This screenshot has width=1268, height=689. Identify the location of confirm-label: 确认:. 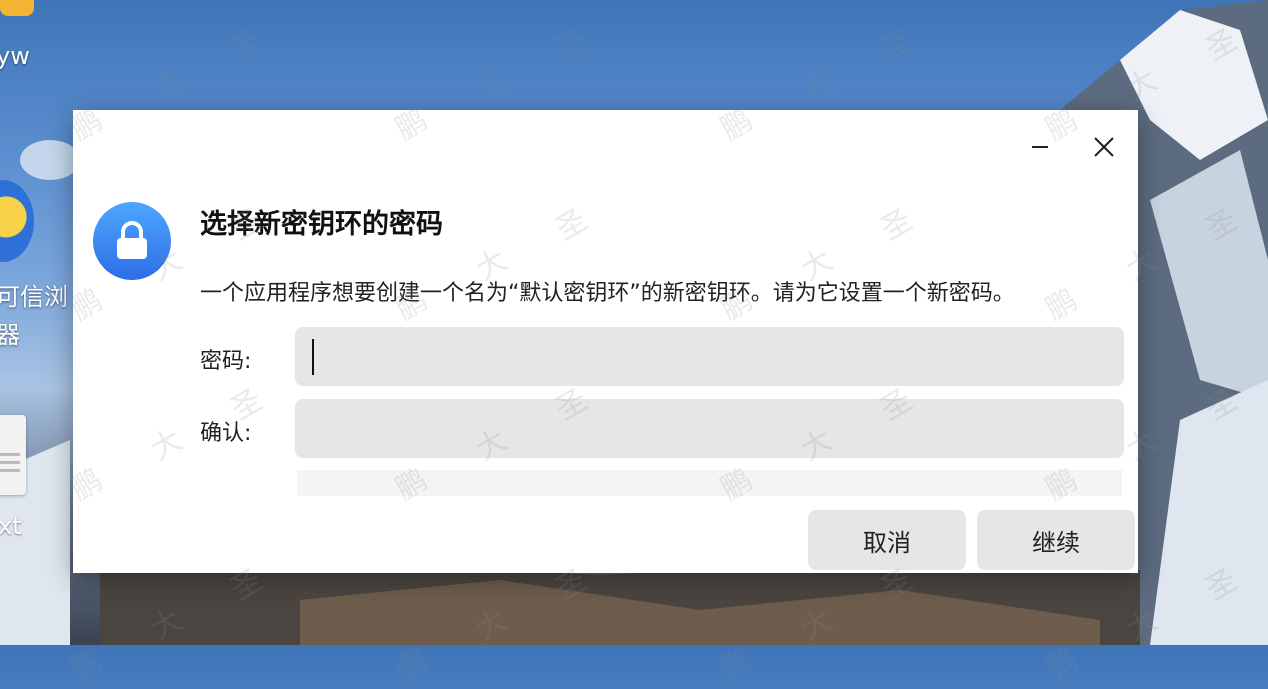
(226, 433).